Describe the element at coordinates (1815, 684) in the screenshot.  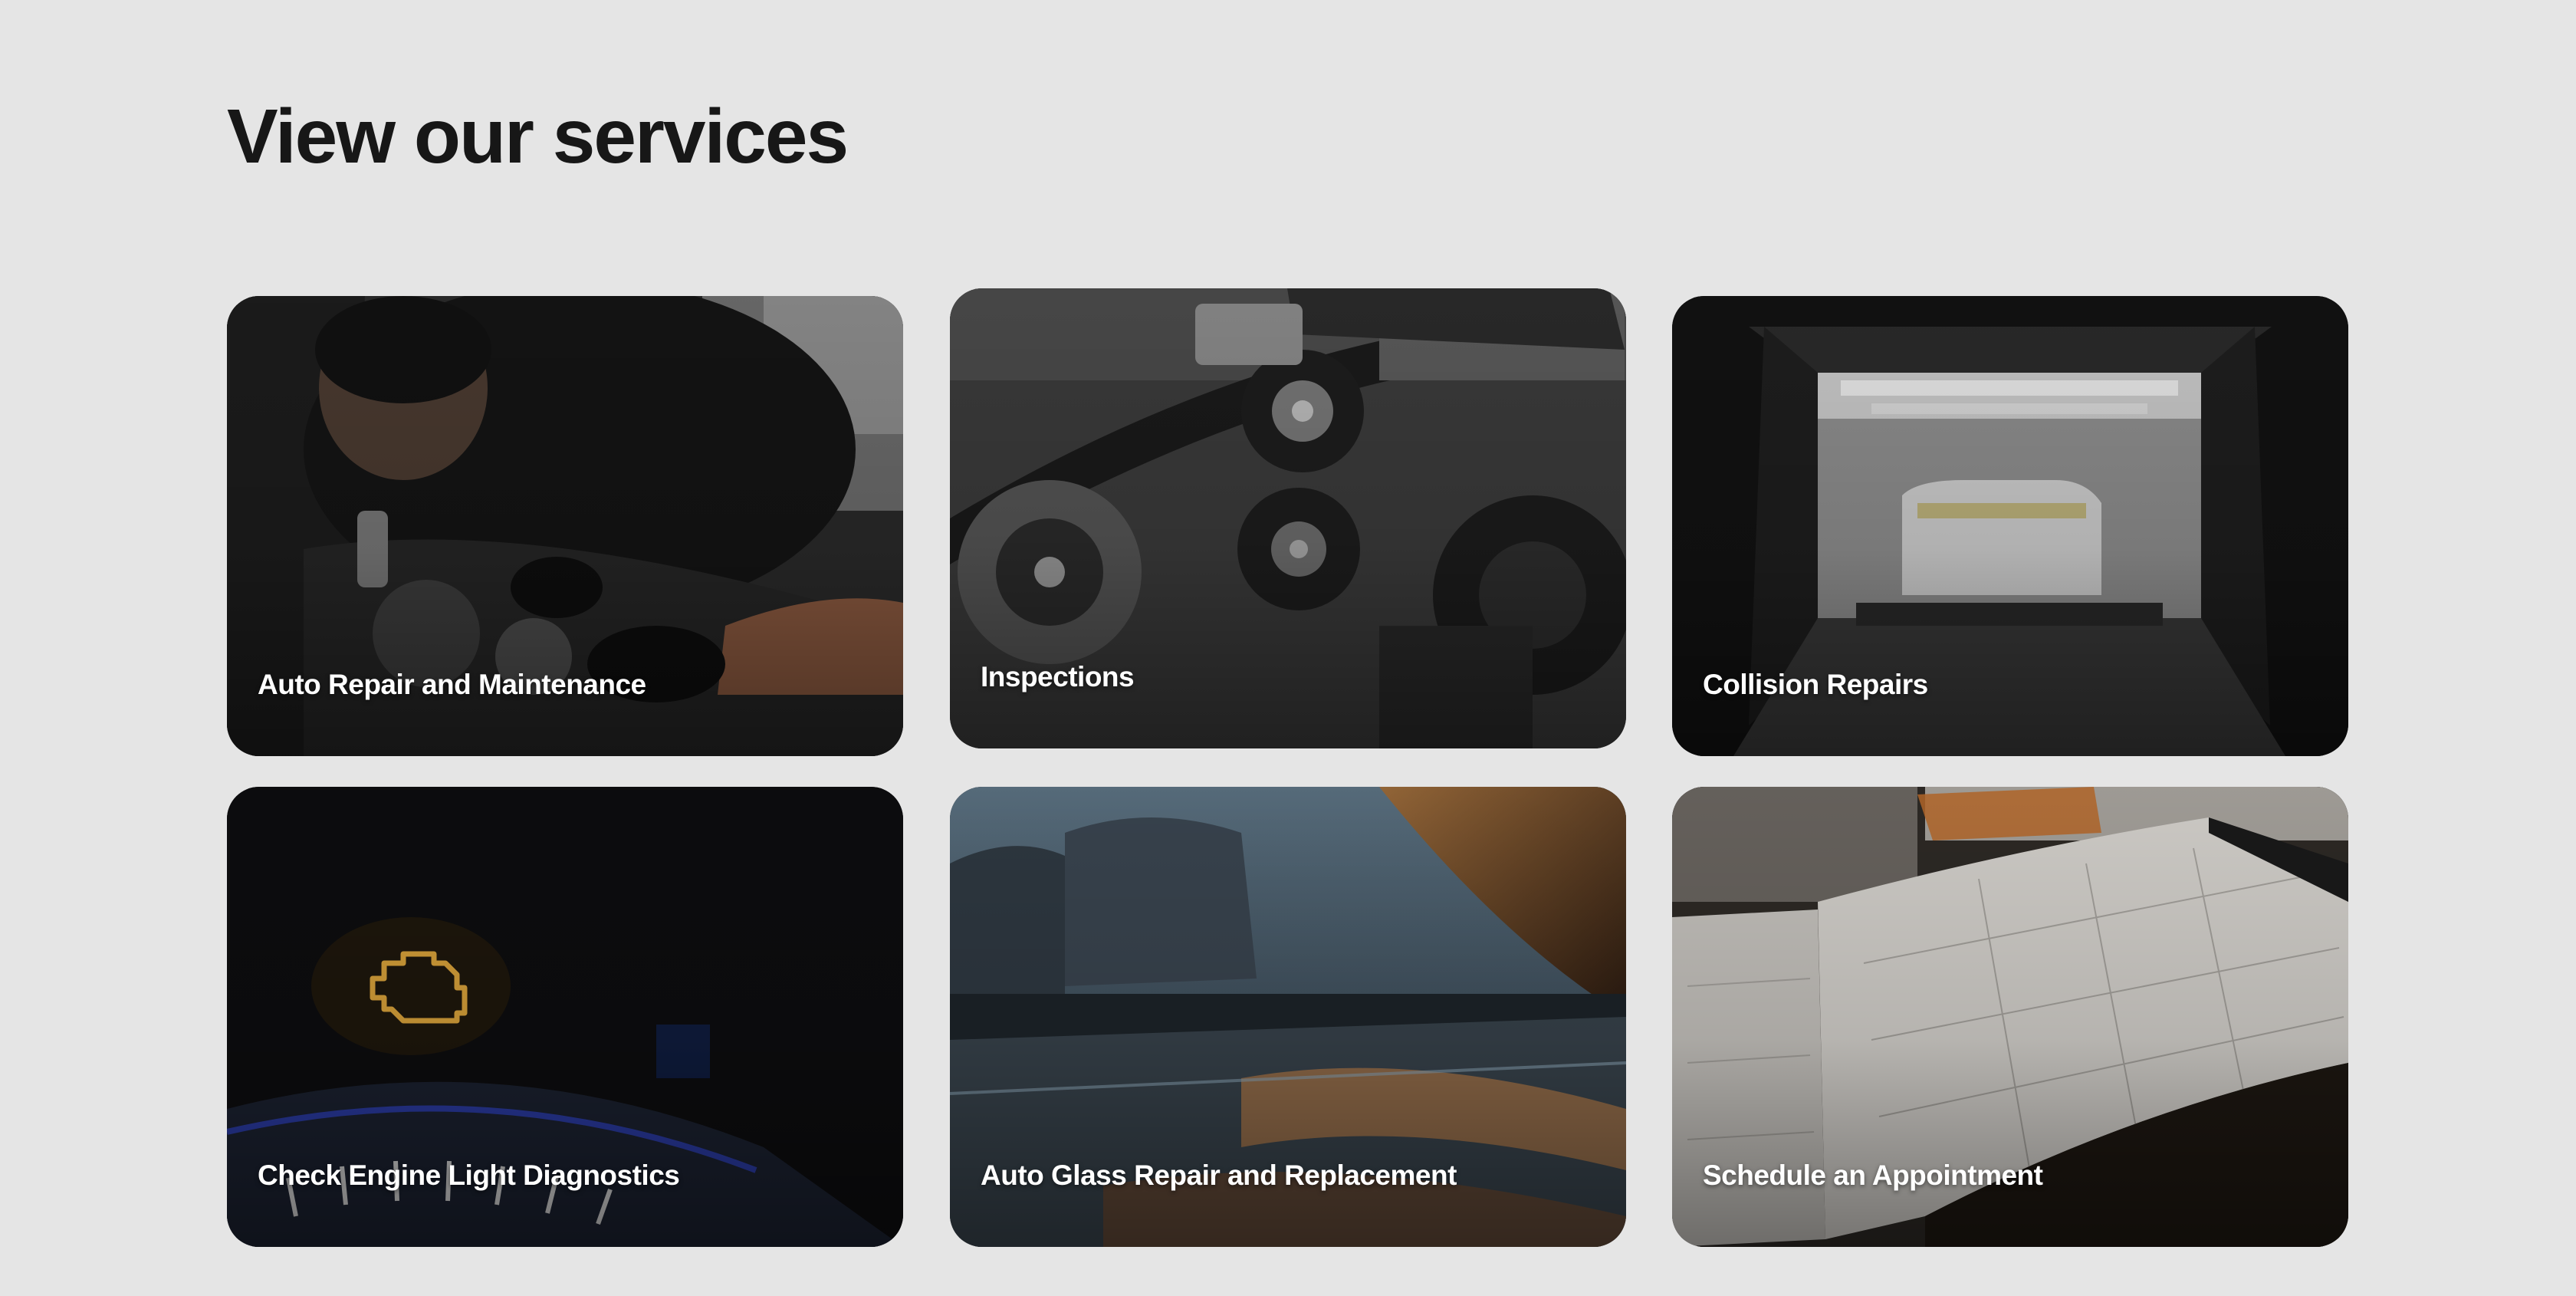
I see `service-card-label: Collision Repairs` at that location.